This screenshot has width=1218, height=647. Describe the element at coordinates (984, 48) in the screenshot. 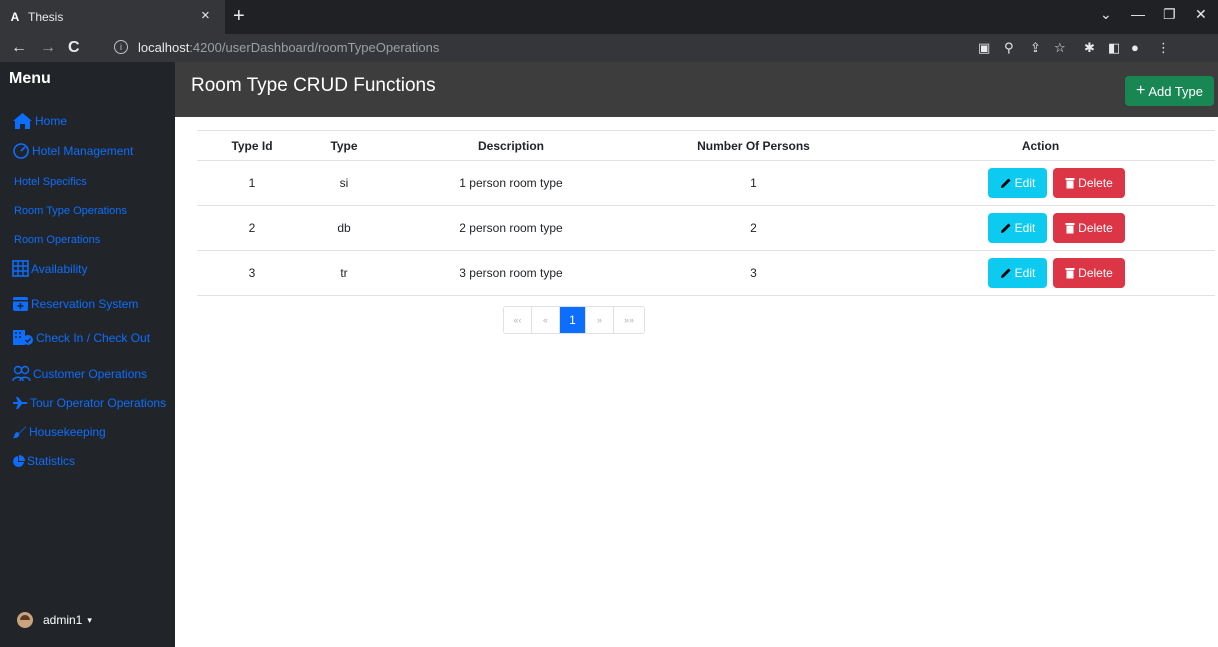

I see `translate-icon: ▣` at that location.